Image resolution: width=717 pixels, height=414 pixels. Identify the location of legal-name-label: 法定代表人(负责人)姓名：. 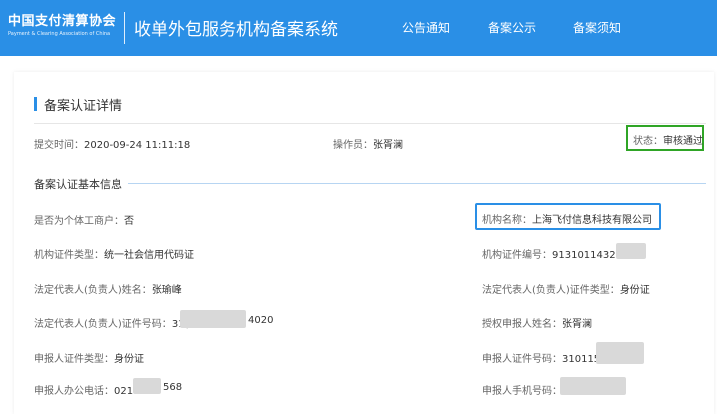
(93, 290).